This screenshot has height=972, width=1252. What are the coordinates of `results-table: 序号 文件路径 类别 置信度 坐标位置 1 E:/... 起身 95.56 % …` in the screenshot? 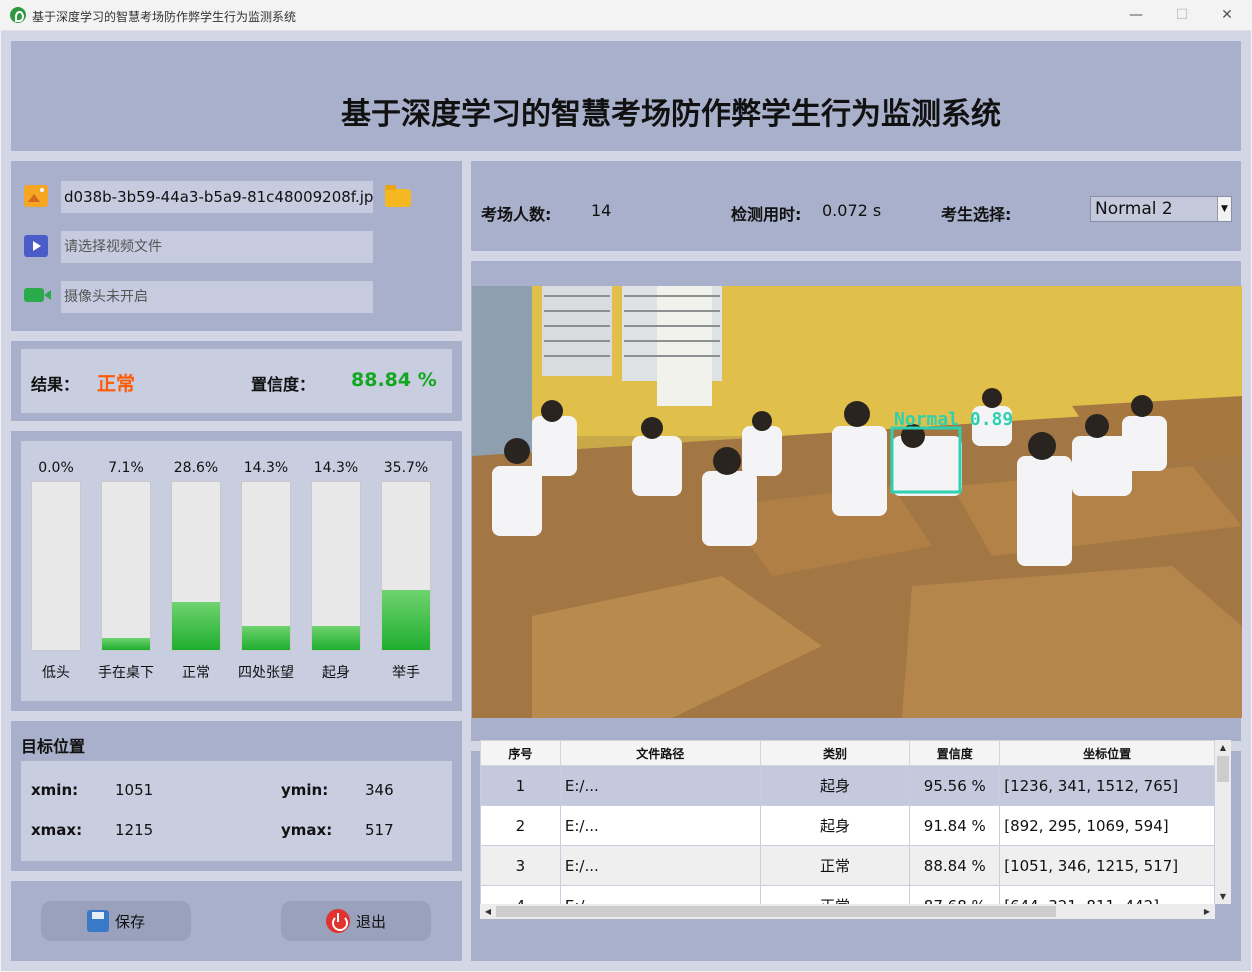 It's located at (847, 822).